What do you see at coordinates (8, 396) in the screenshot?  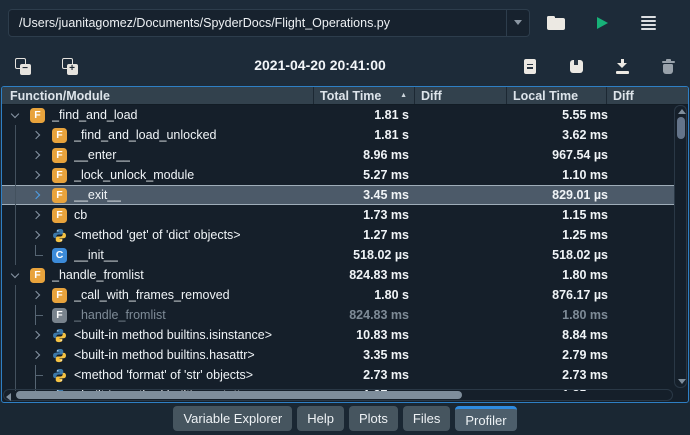 I see `scroll-left-icon` at bounding box center [8, 396].